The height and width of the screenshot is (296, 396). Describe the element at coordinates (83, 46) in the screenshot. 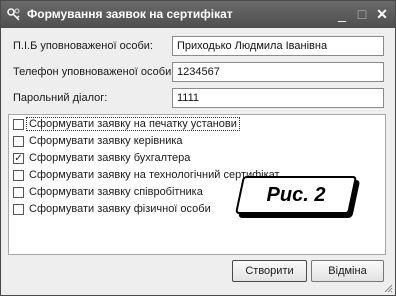

I see `full-name-label: П.І.Б уповноваженої особи:` at that location.